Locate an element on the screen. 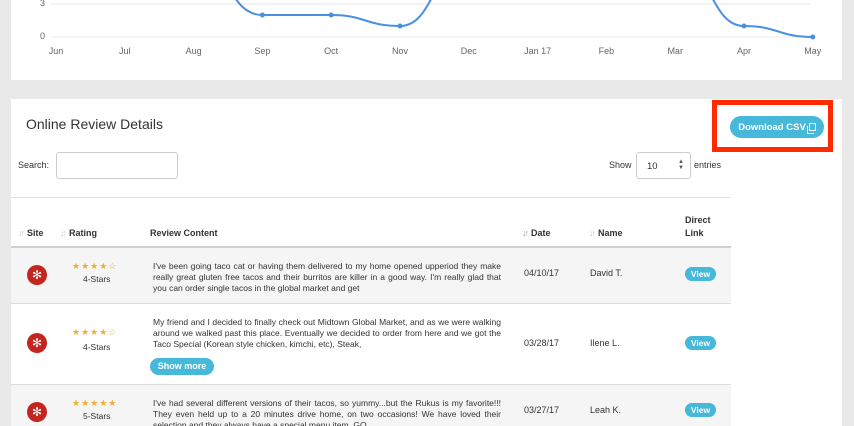 The height and width of the screenshot is (426, 854). x-tick-label: Aug is located at coordinates (193, 51).